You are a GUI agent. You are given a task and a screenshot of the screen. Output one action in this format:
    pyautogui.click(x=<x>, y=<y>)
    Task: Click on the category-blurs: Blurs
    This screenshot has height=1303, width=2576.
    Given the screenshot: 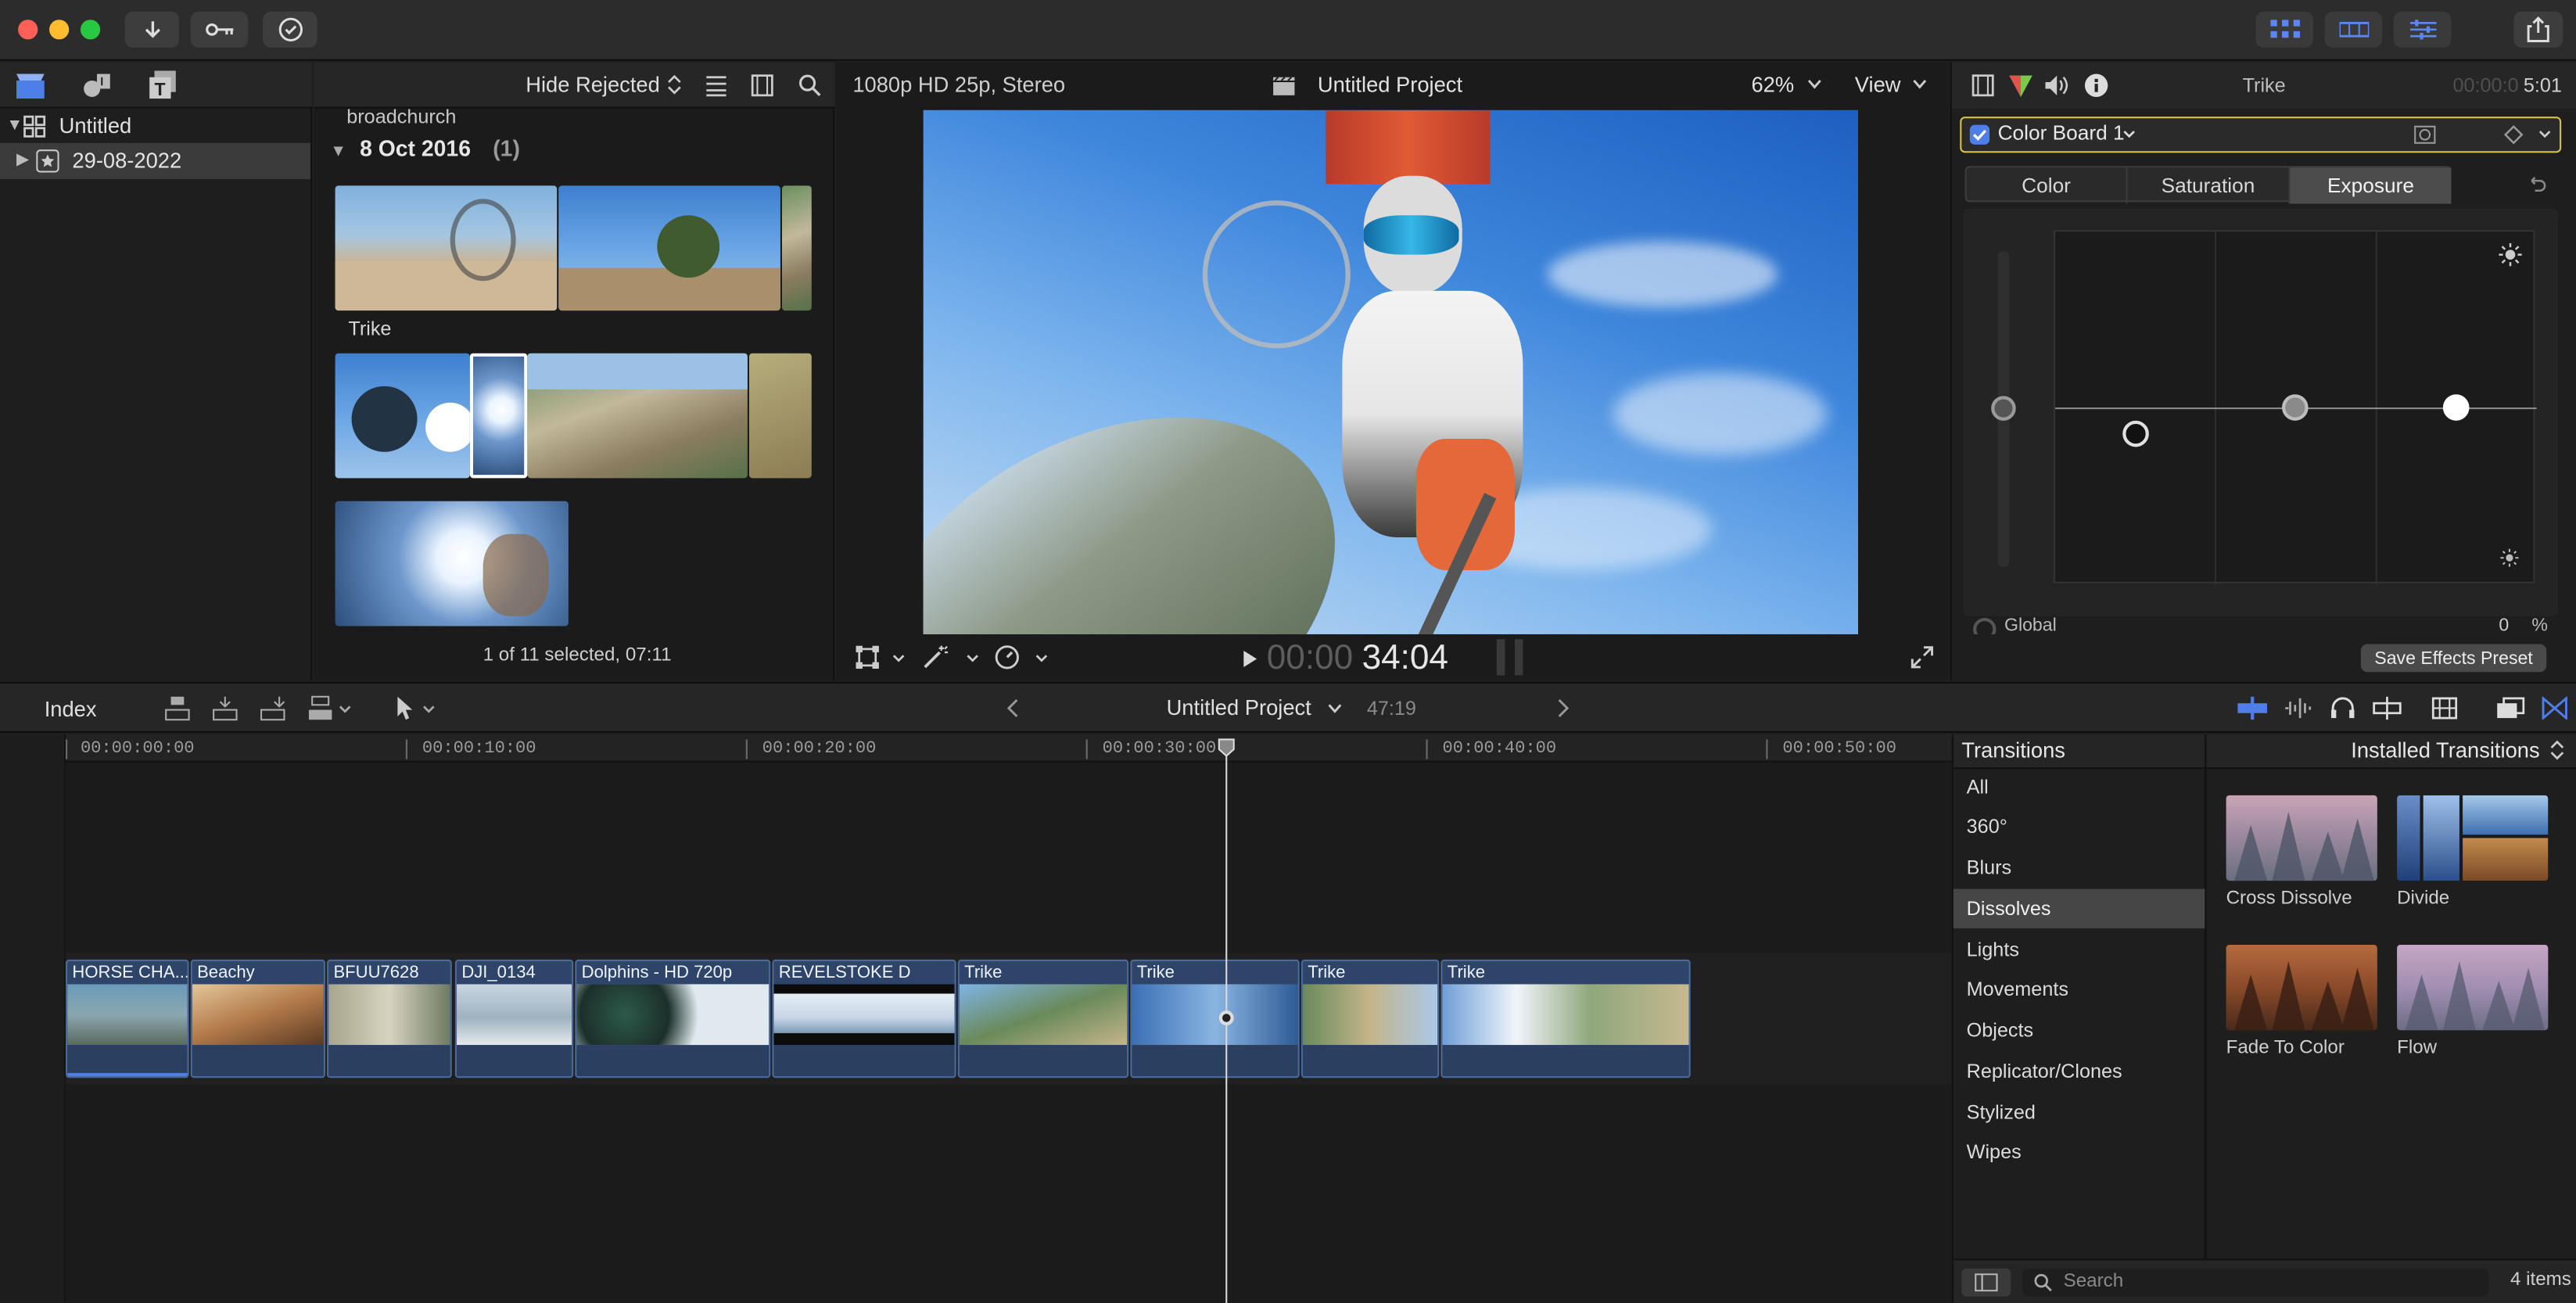 What is the action you would take?
    pyautogui.click(x=2079, y=867)
    